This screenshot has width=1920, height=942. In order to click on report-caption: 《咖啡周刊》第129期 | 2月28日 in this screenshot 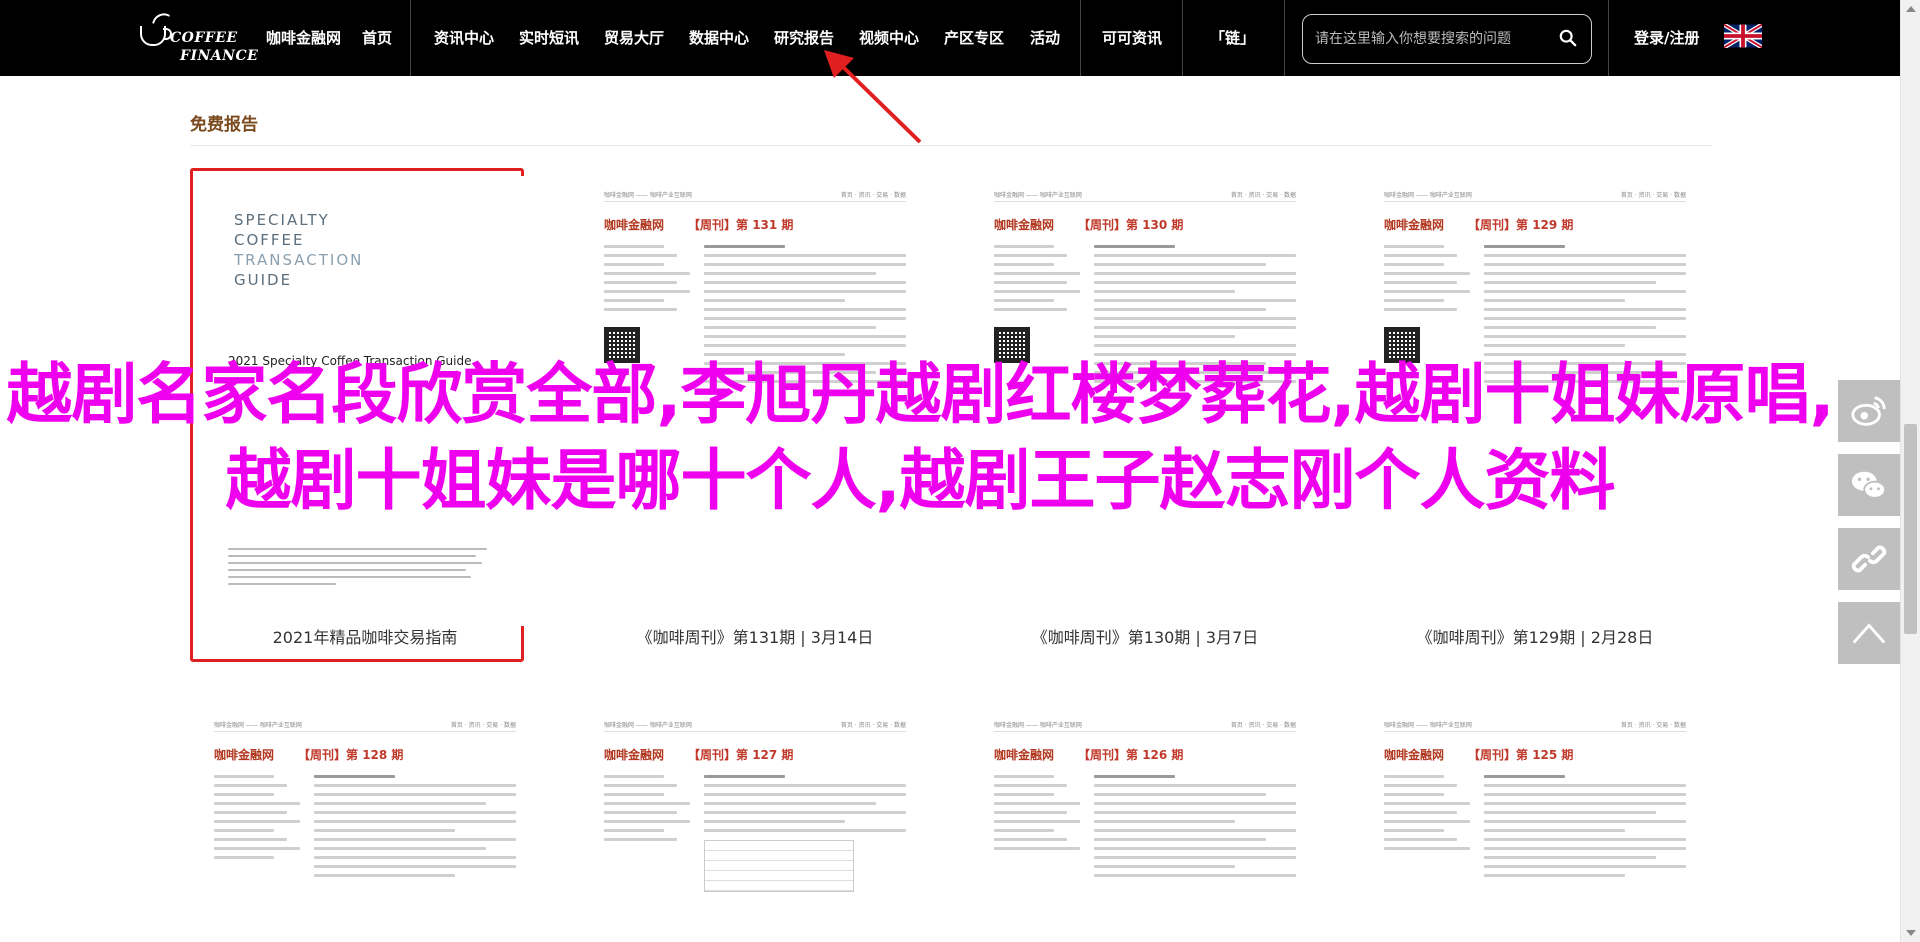, I will do `click(1535, 636)`.